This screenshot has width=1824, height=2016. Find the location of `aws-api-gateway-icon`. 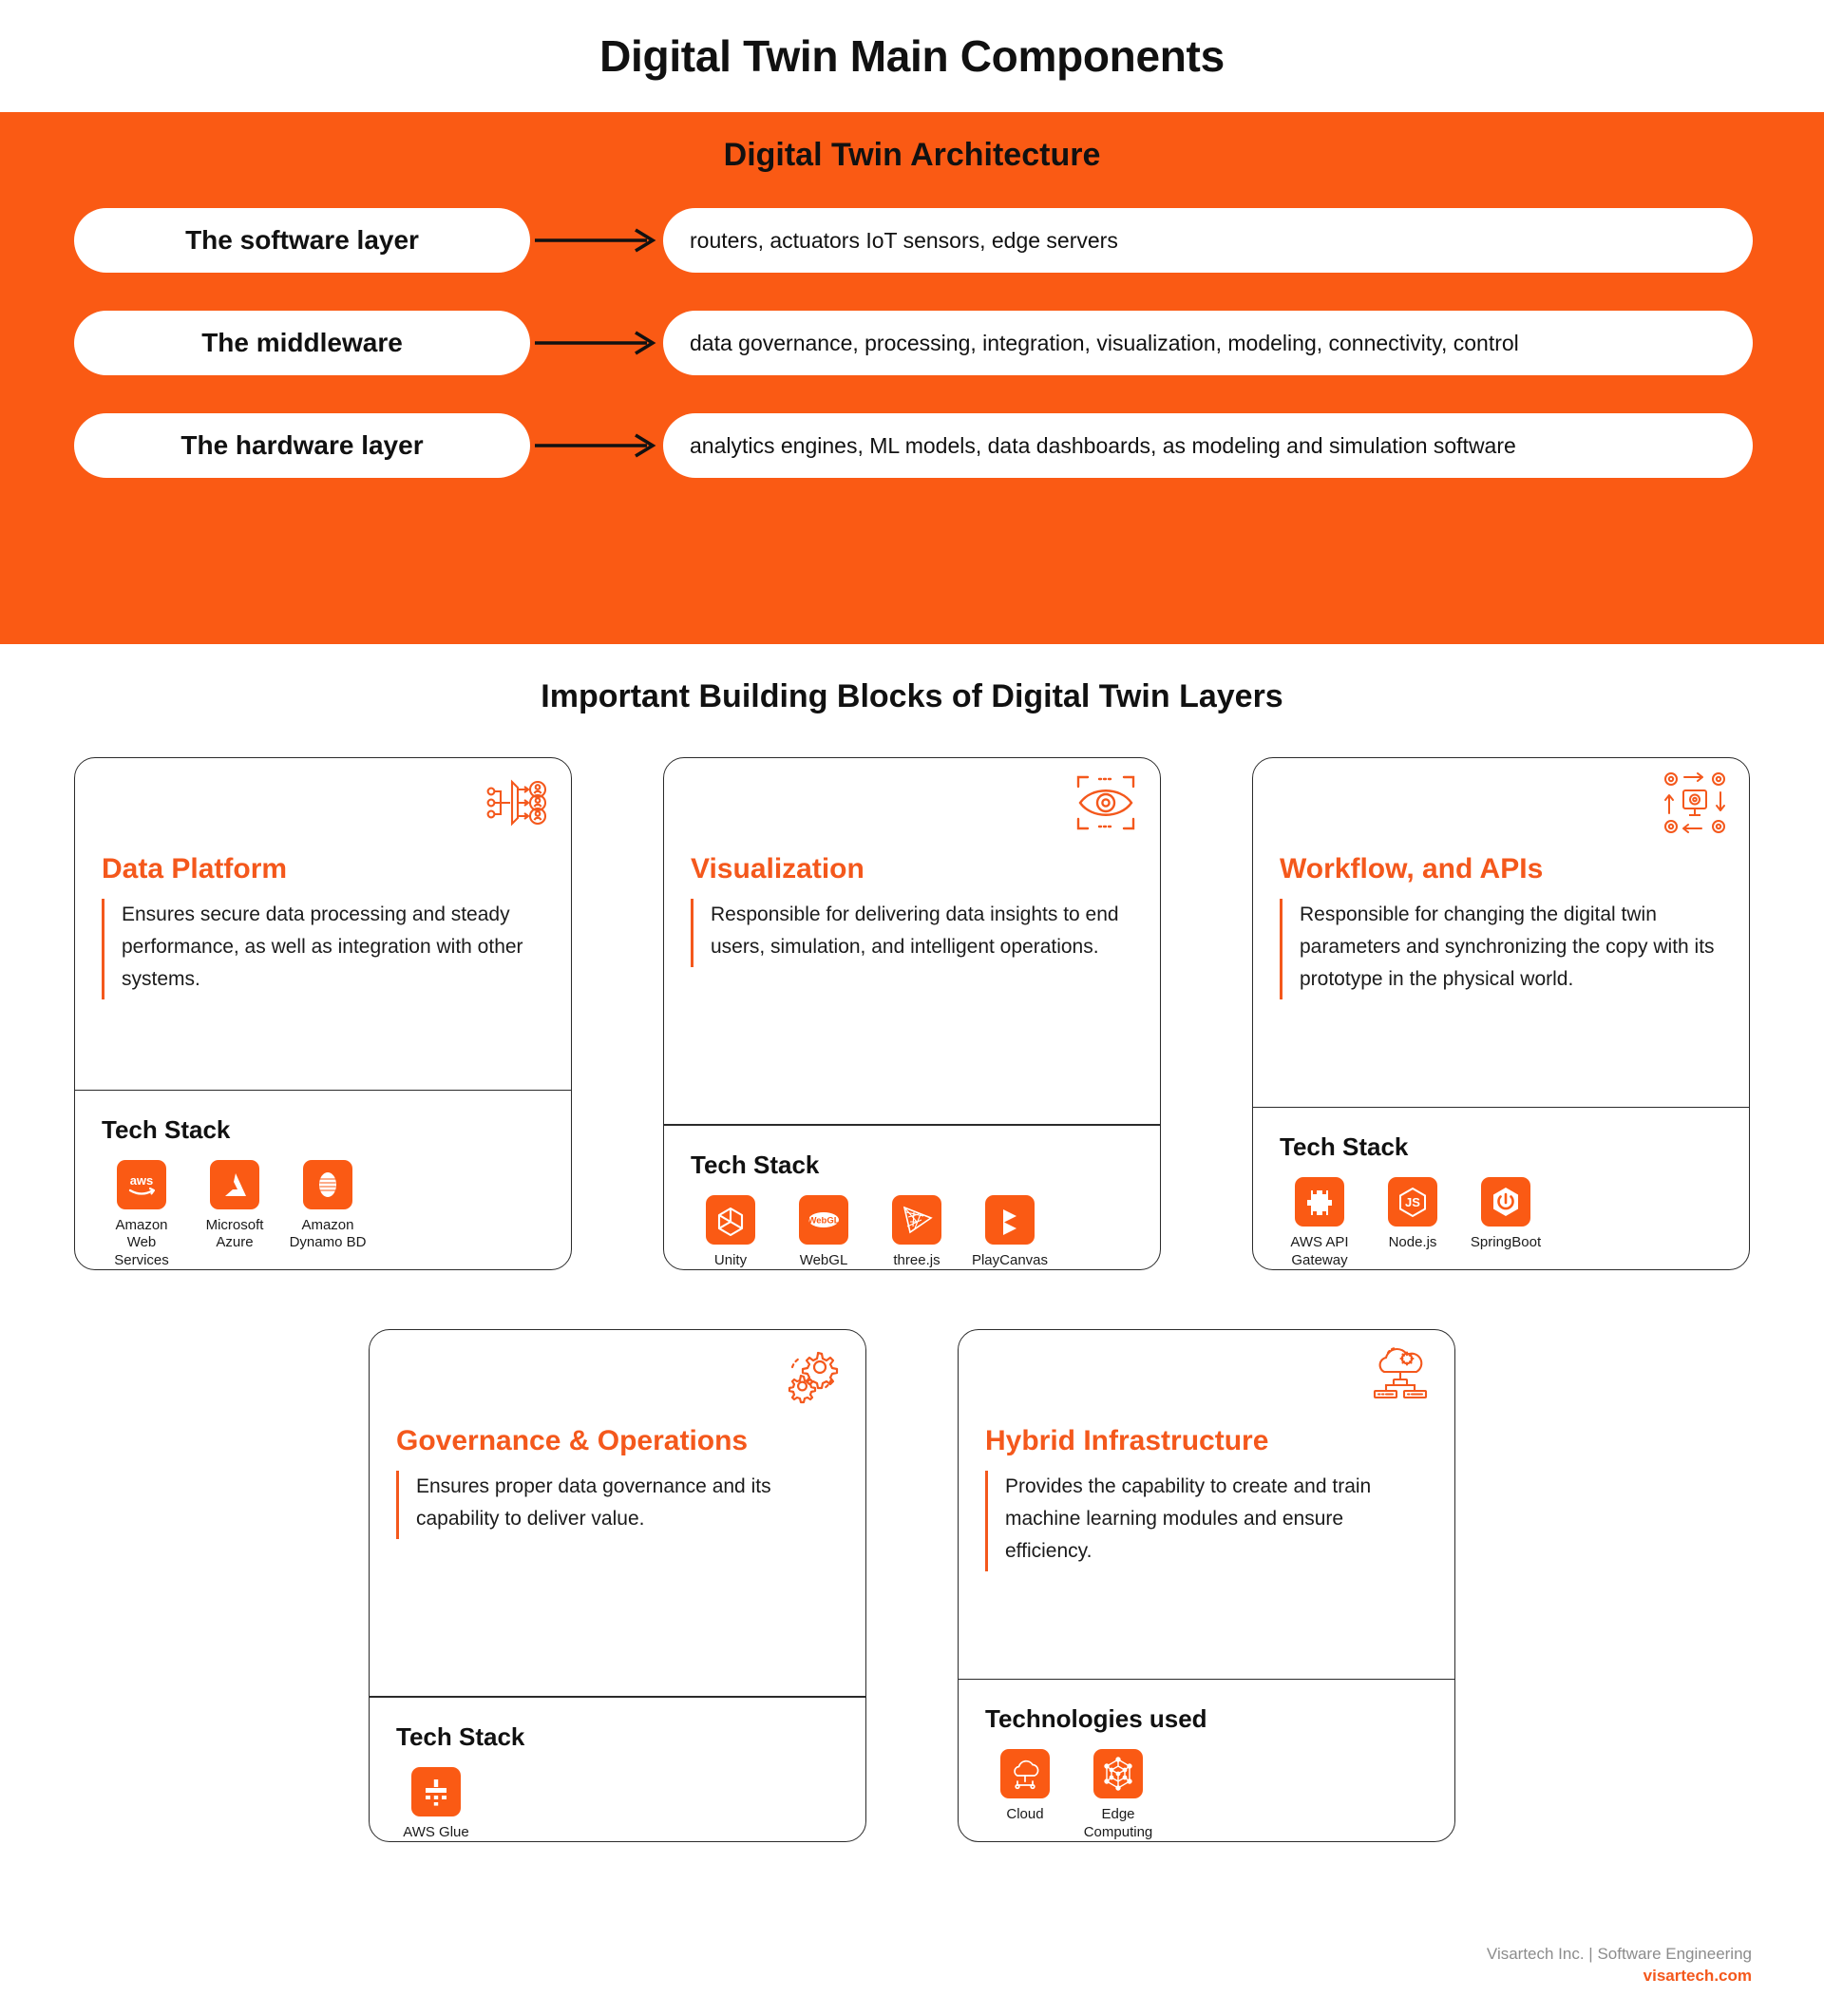

aws-api-gateway-icon is located at coordinates (1319, 1202).